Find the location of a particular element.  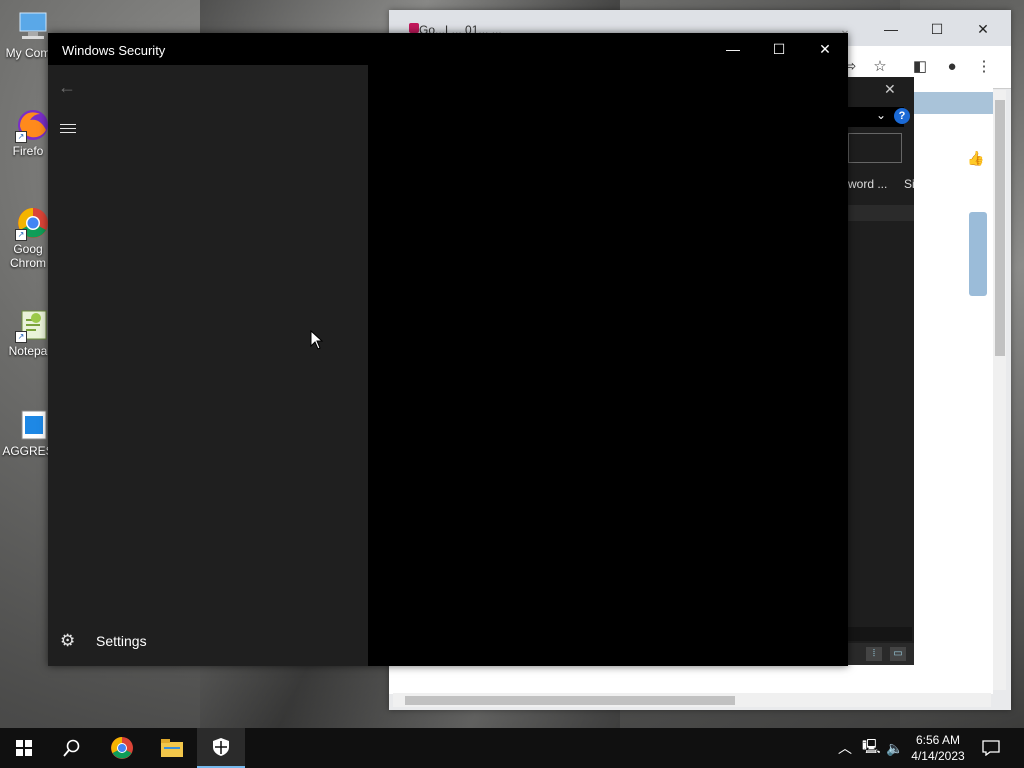

gear-icon: ⚙ is located at coordinates (68, 640).